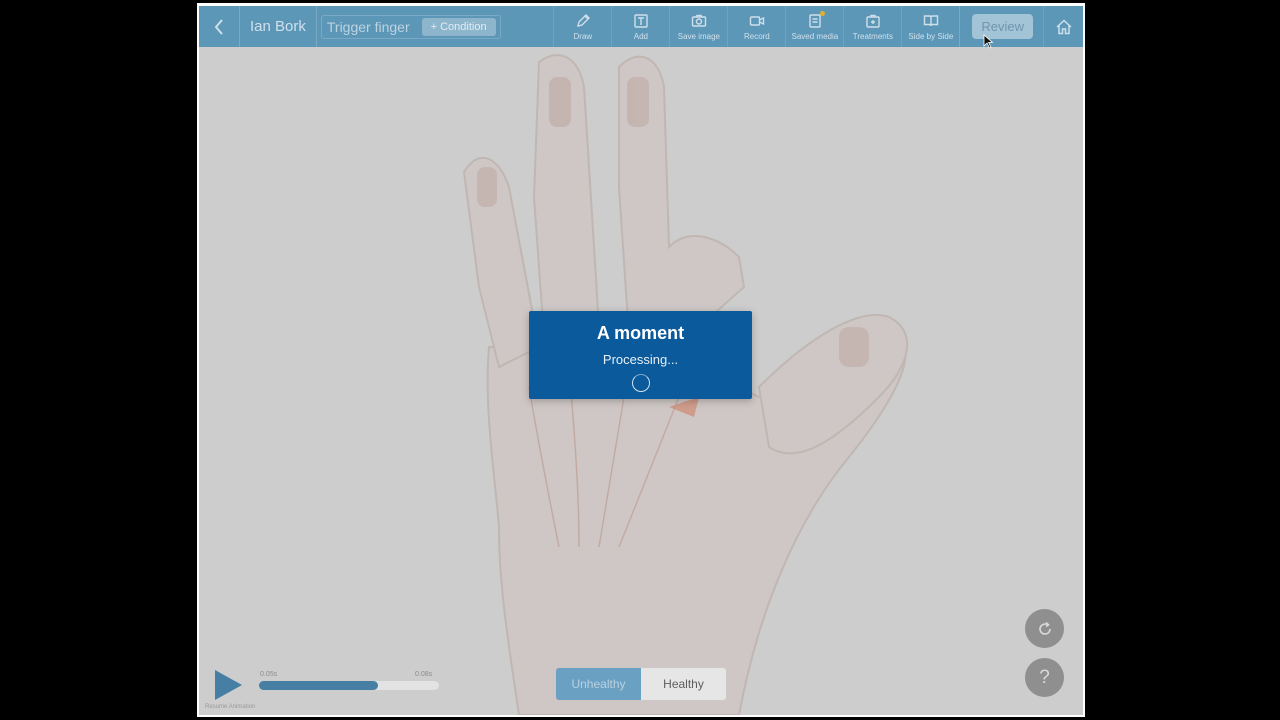  I want to click on home-icon, so click(1063, 26).